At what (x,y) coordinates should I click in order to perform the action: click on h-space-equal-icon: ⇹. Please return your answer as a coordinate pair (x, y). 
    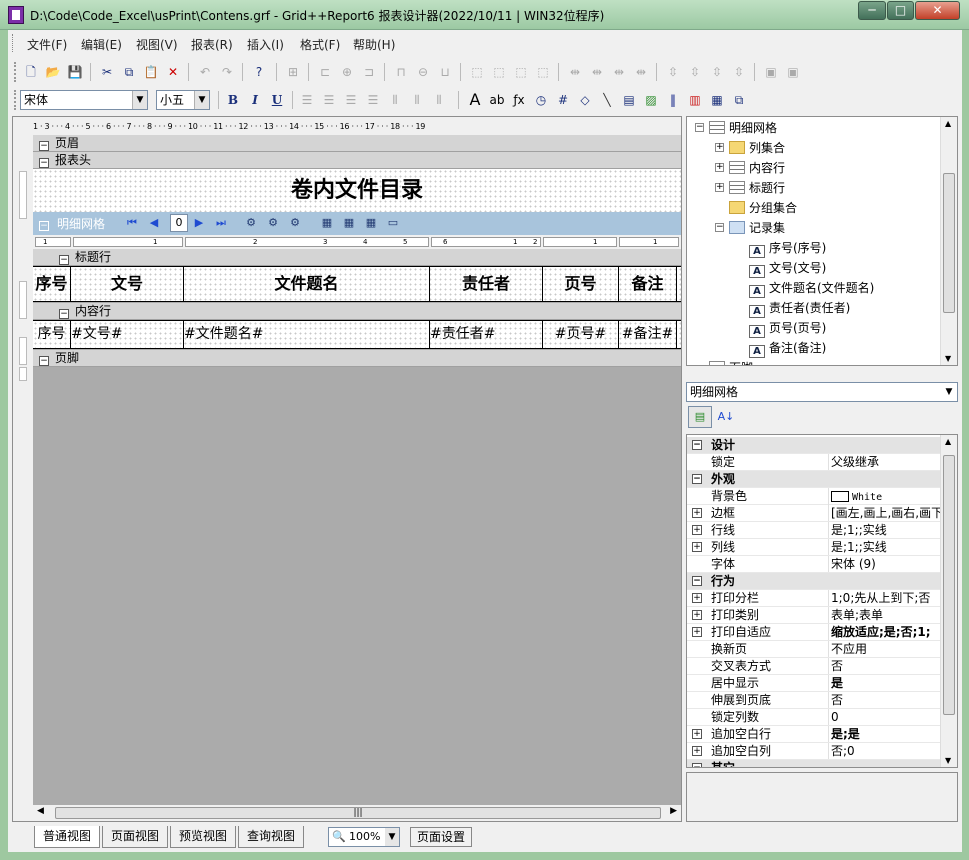
    Looking at the image, I should click on (575, 72).